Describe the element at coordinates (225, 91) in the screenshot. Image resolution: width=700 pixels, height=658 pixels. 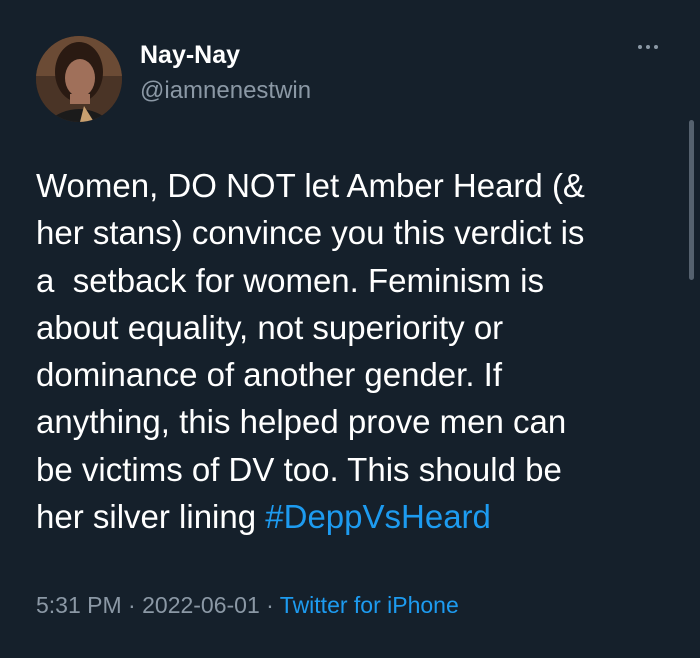
I see `author-handle: @iamnenestwin` at that location.